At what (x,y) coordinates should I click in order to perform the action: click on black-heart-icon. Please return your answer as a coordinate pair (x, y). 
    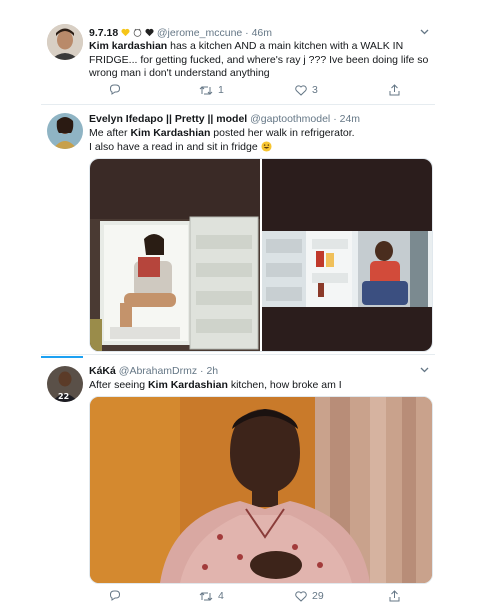
    Looking at the image, I should click on (149, 32).